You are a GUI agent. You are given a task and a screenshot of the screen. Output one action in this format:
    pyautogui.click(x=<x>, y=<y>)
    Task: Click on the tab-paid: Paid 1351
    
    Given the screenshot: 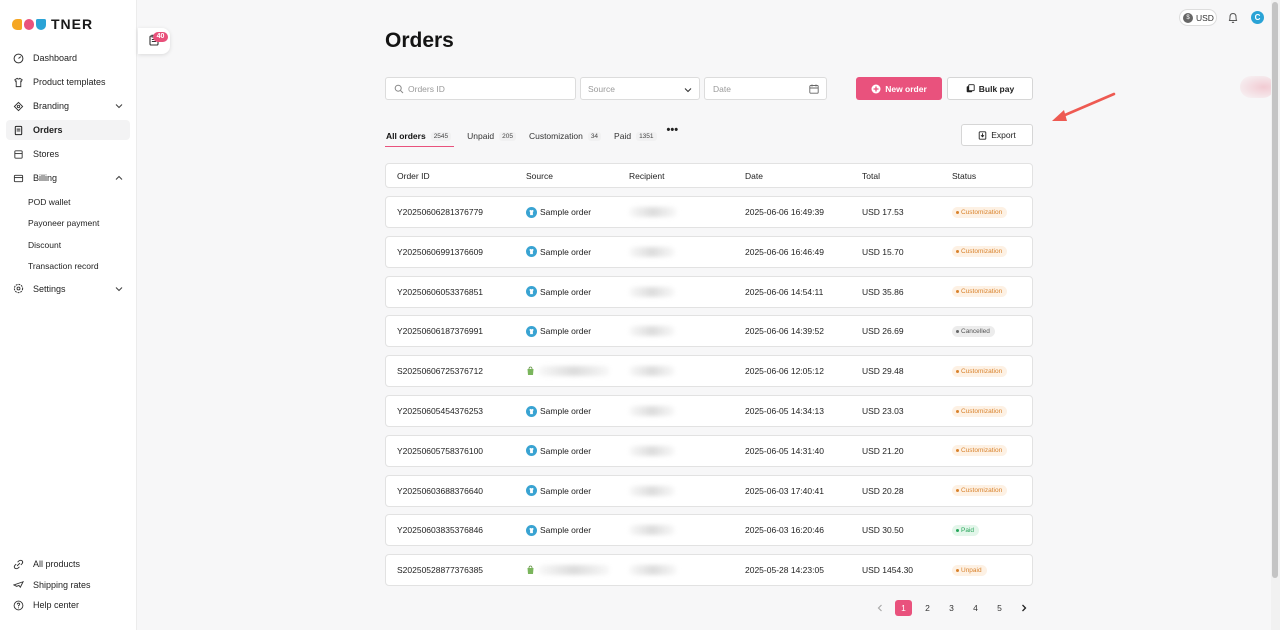 What is the action you would take?
    pyautogui.click(x=635, y=136)
    